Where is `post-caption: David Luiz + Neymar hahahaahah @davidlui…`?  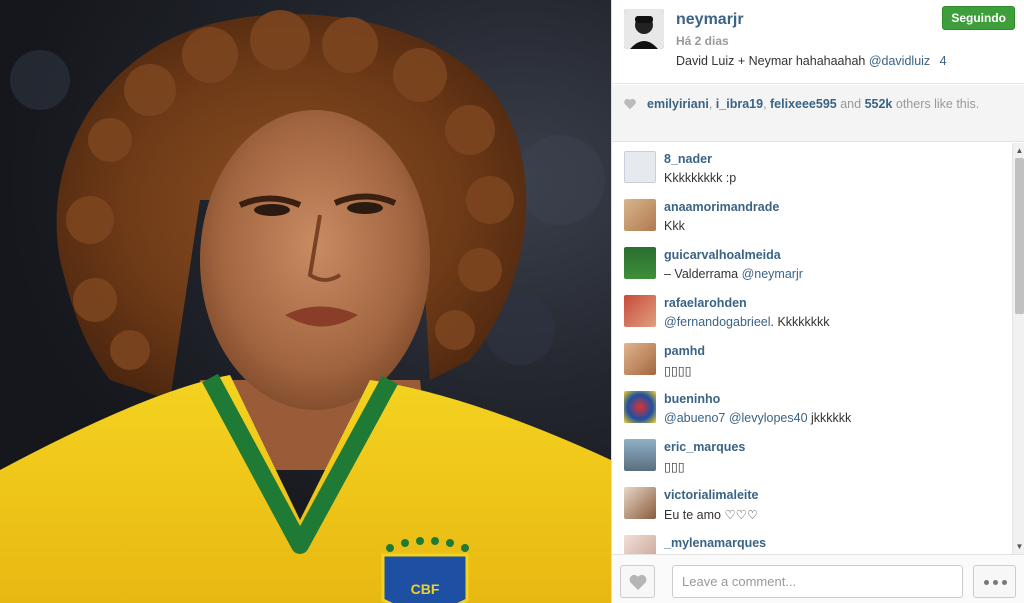 post-caption: David Luiz + Neymar hahahaahah @davidlui… is located at coordinates (811, 61).